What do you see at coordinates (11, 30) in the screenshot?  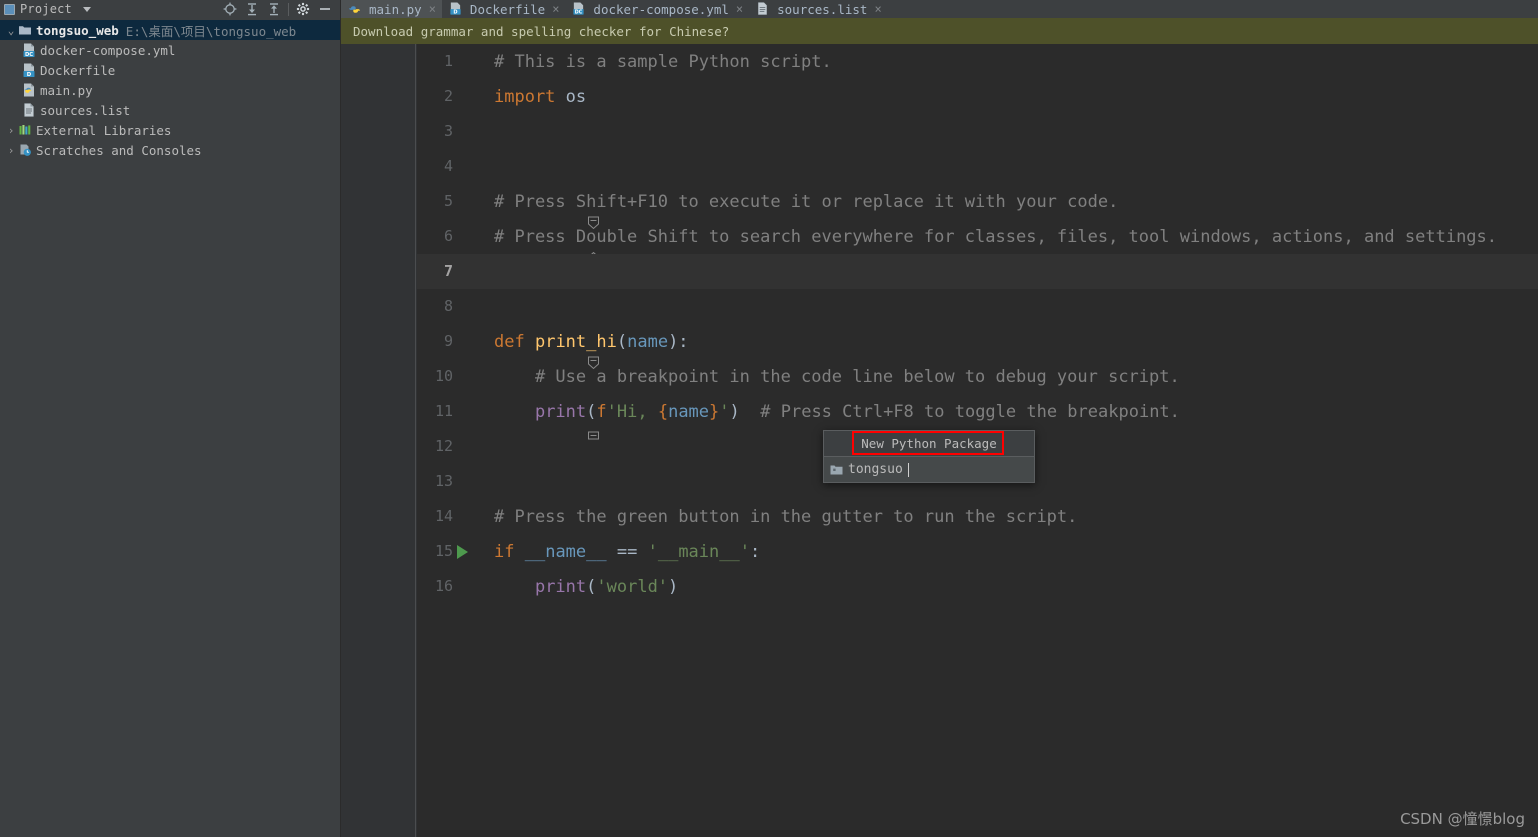 I see `chevron-expanded-icon: ⌄` at bounding box center [11, 30].